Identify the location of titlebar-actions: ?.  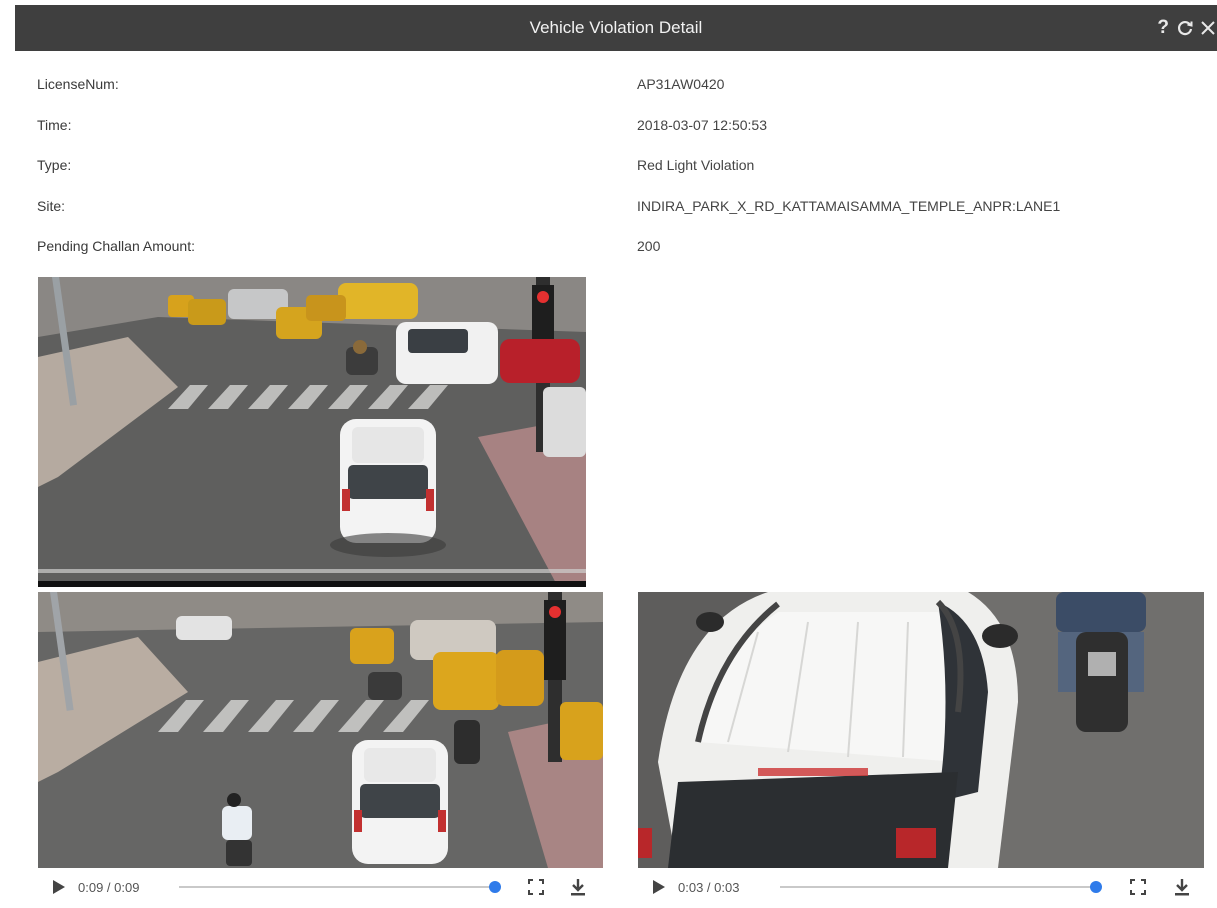
(1186, 28).